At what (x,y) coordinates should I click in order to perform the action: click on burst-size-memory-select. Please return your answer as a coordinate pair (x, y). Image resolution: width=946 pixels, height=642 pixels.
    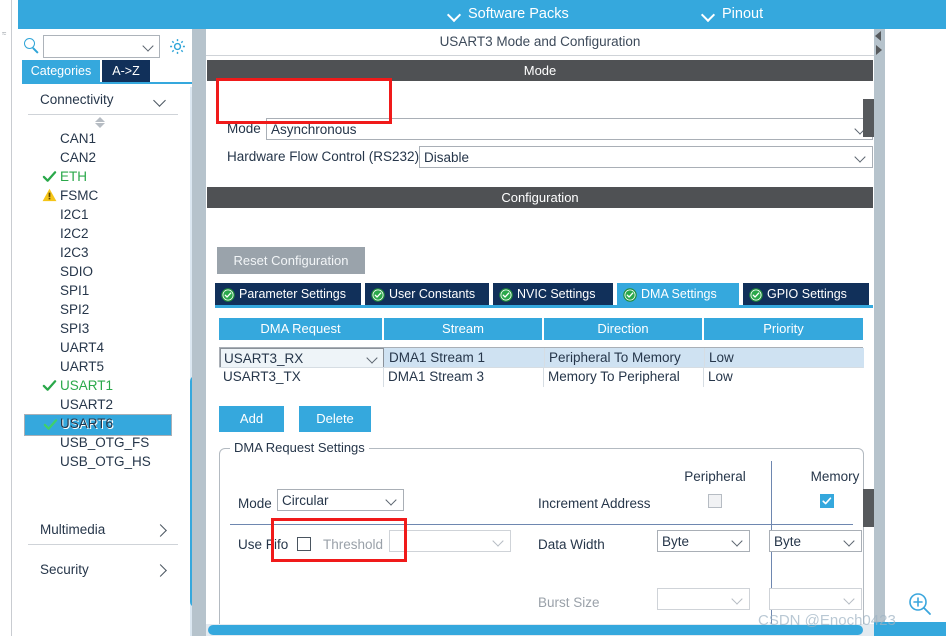
    Looking at the image, I should click on (815, 599).